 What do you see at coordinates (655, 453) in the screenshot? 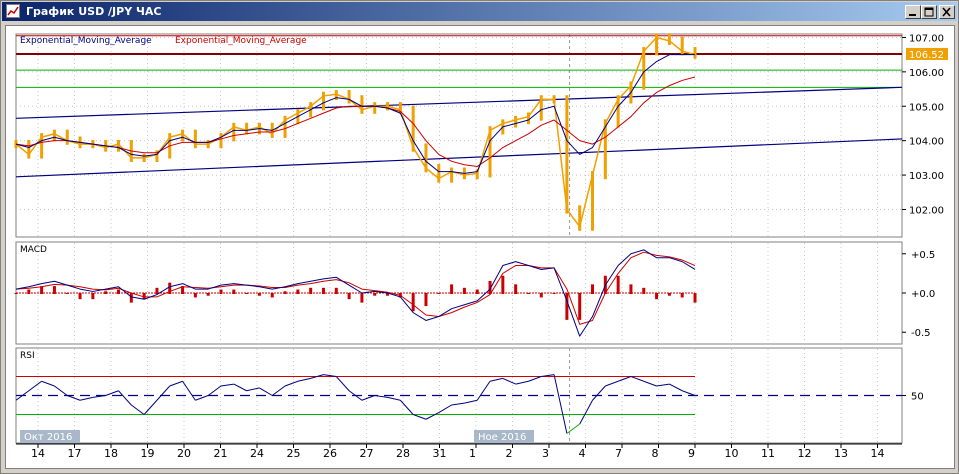
I see `x-axis-label: 8` at bounding box center [655, 453].